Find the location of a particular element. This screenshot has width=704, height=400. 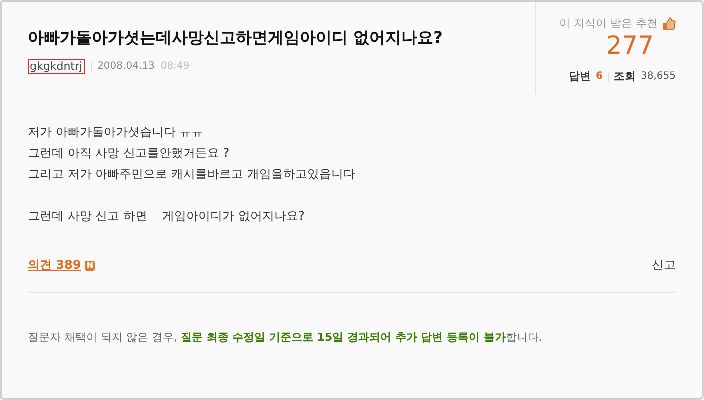

body-text: 그런데 아직 사망 신고를안했거든요 ? is located at coordinates (129, 153).